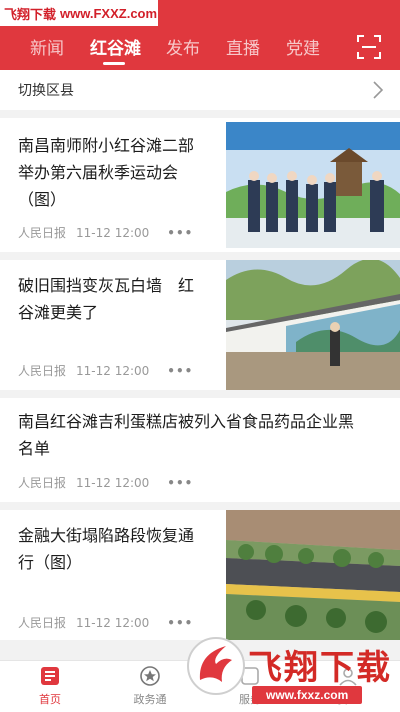  What do you see at coordinates (186, 421) in the screenshot?
I see `news-title-line: 南昌红谷滩吉利蛋糕店被列入省食品药品企业黑` at bounding box center [186, 421].